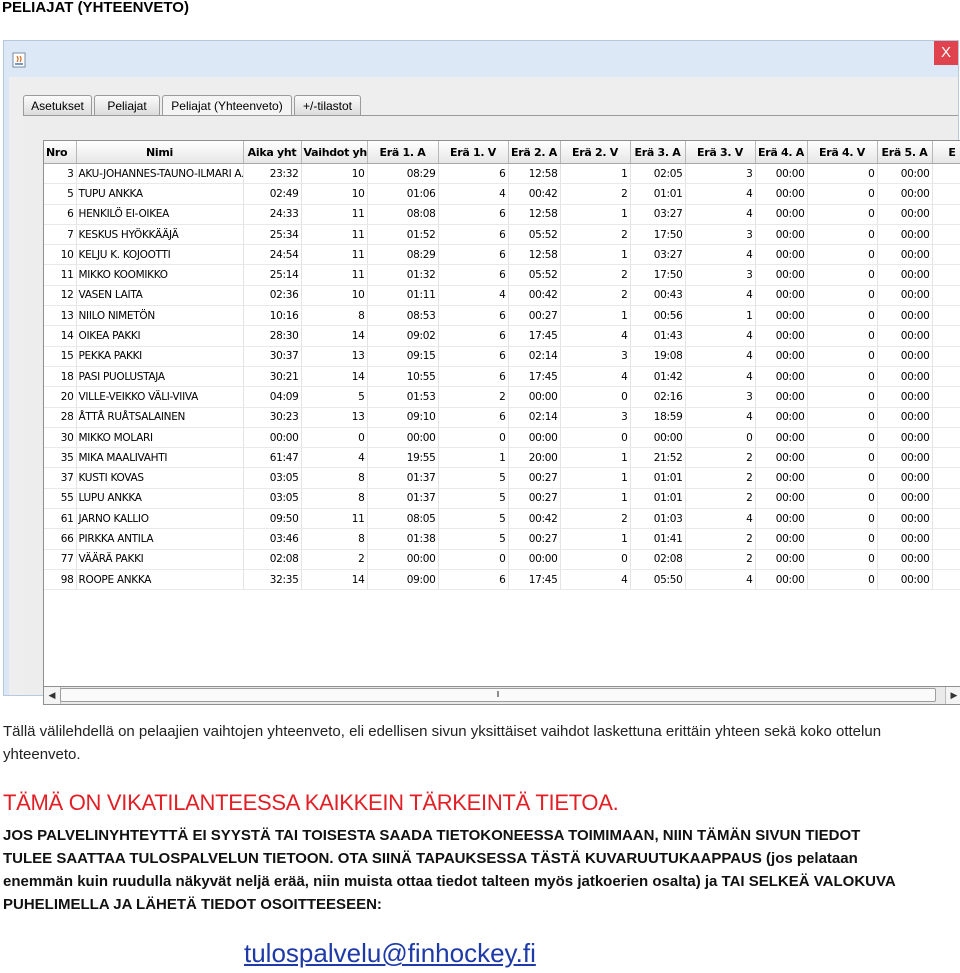 The image size is (960, 973). I want to click on column-header: Erä 3. A, so click(658, 152).